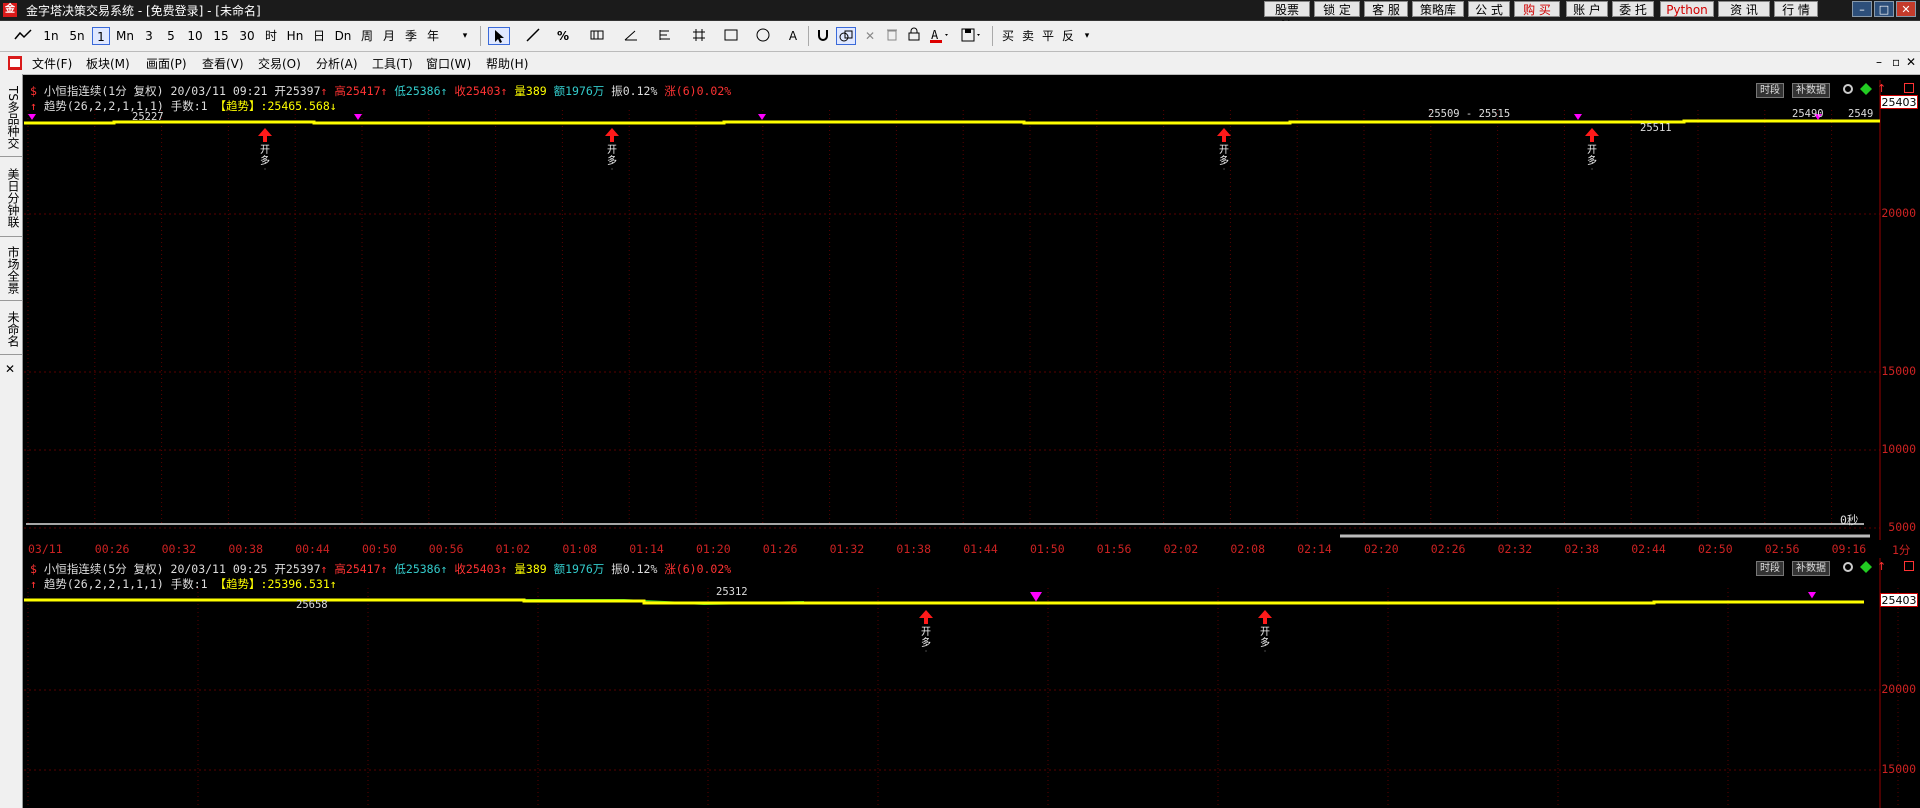 The height and width of the screenshot is (808, 1920). I want to click on angle-tool-button, so click(631, 36).